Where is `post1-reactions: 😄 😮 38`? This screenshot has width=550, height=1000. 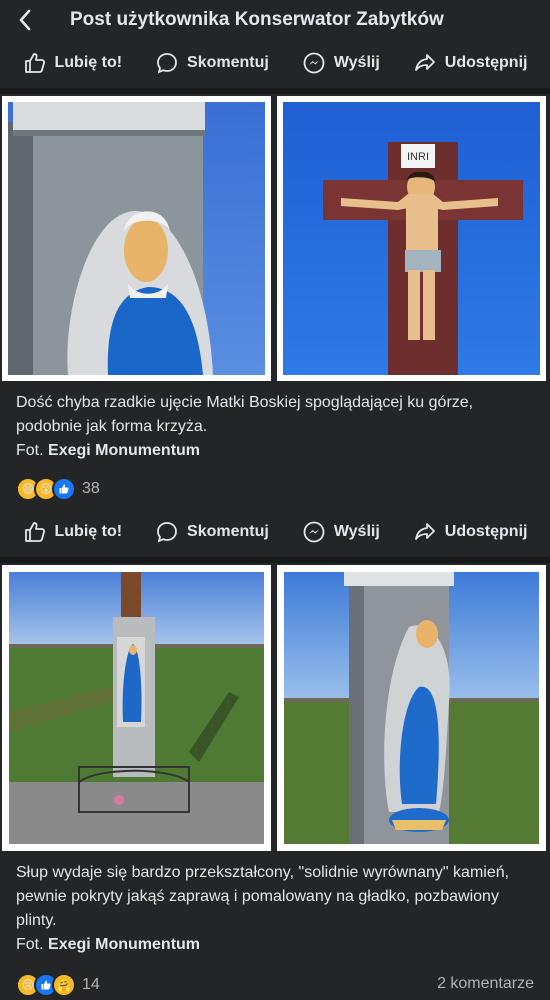
post1-reactions: 😄 😮 38 is located at coordinates (58, 489).